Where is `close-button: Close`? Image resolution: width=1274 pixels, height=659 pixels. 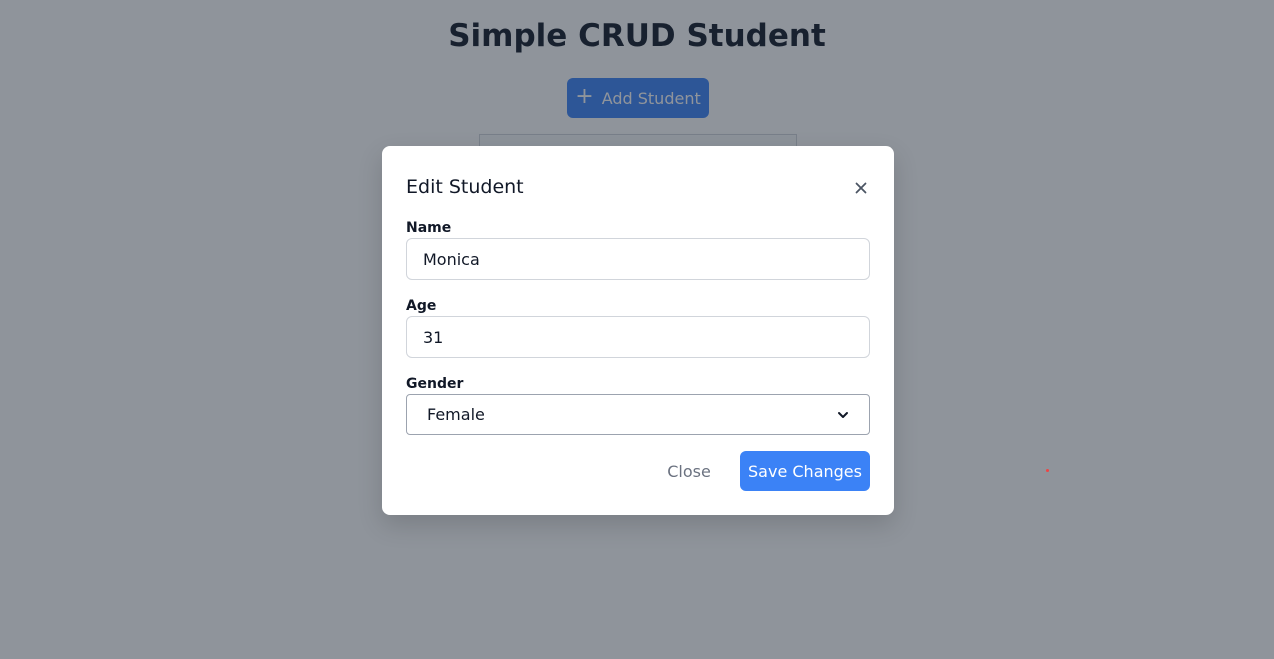 close-button: Close is located at coordinates (689, 471).